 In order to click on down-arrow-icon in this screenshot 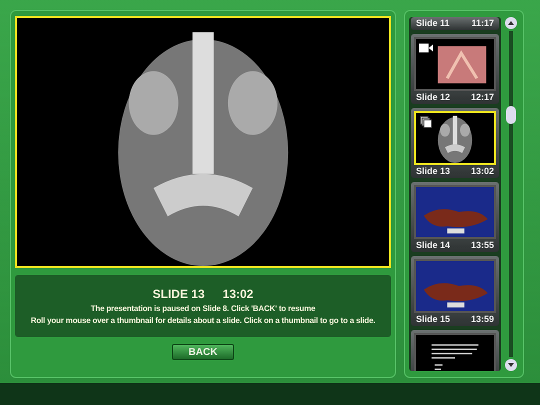, I will do `click(511, 365)`.